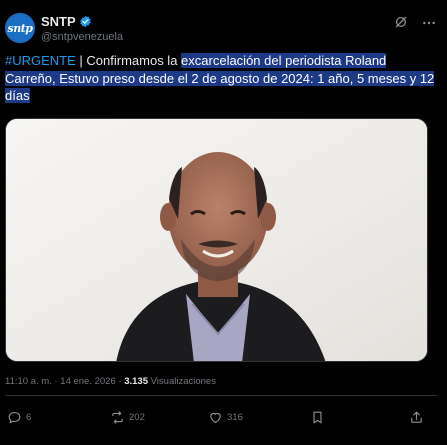  I want to click on like-count: 316, so click(235, 417).